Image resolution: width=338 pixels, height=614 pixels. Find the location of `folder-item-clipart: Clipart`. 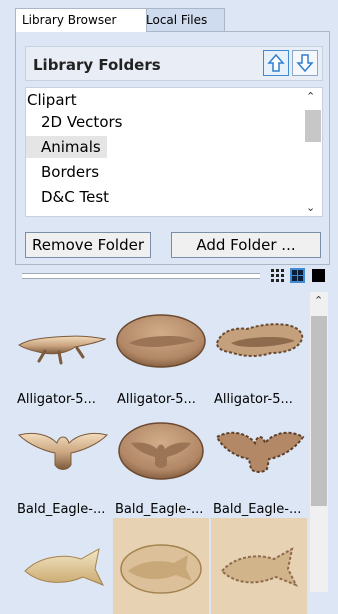

folder-item-clipart: Clipart is located at coordinates (52, 100).